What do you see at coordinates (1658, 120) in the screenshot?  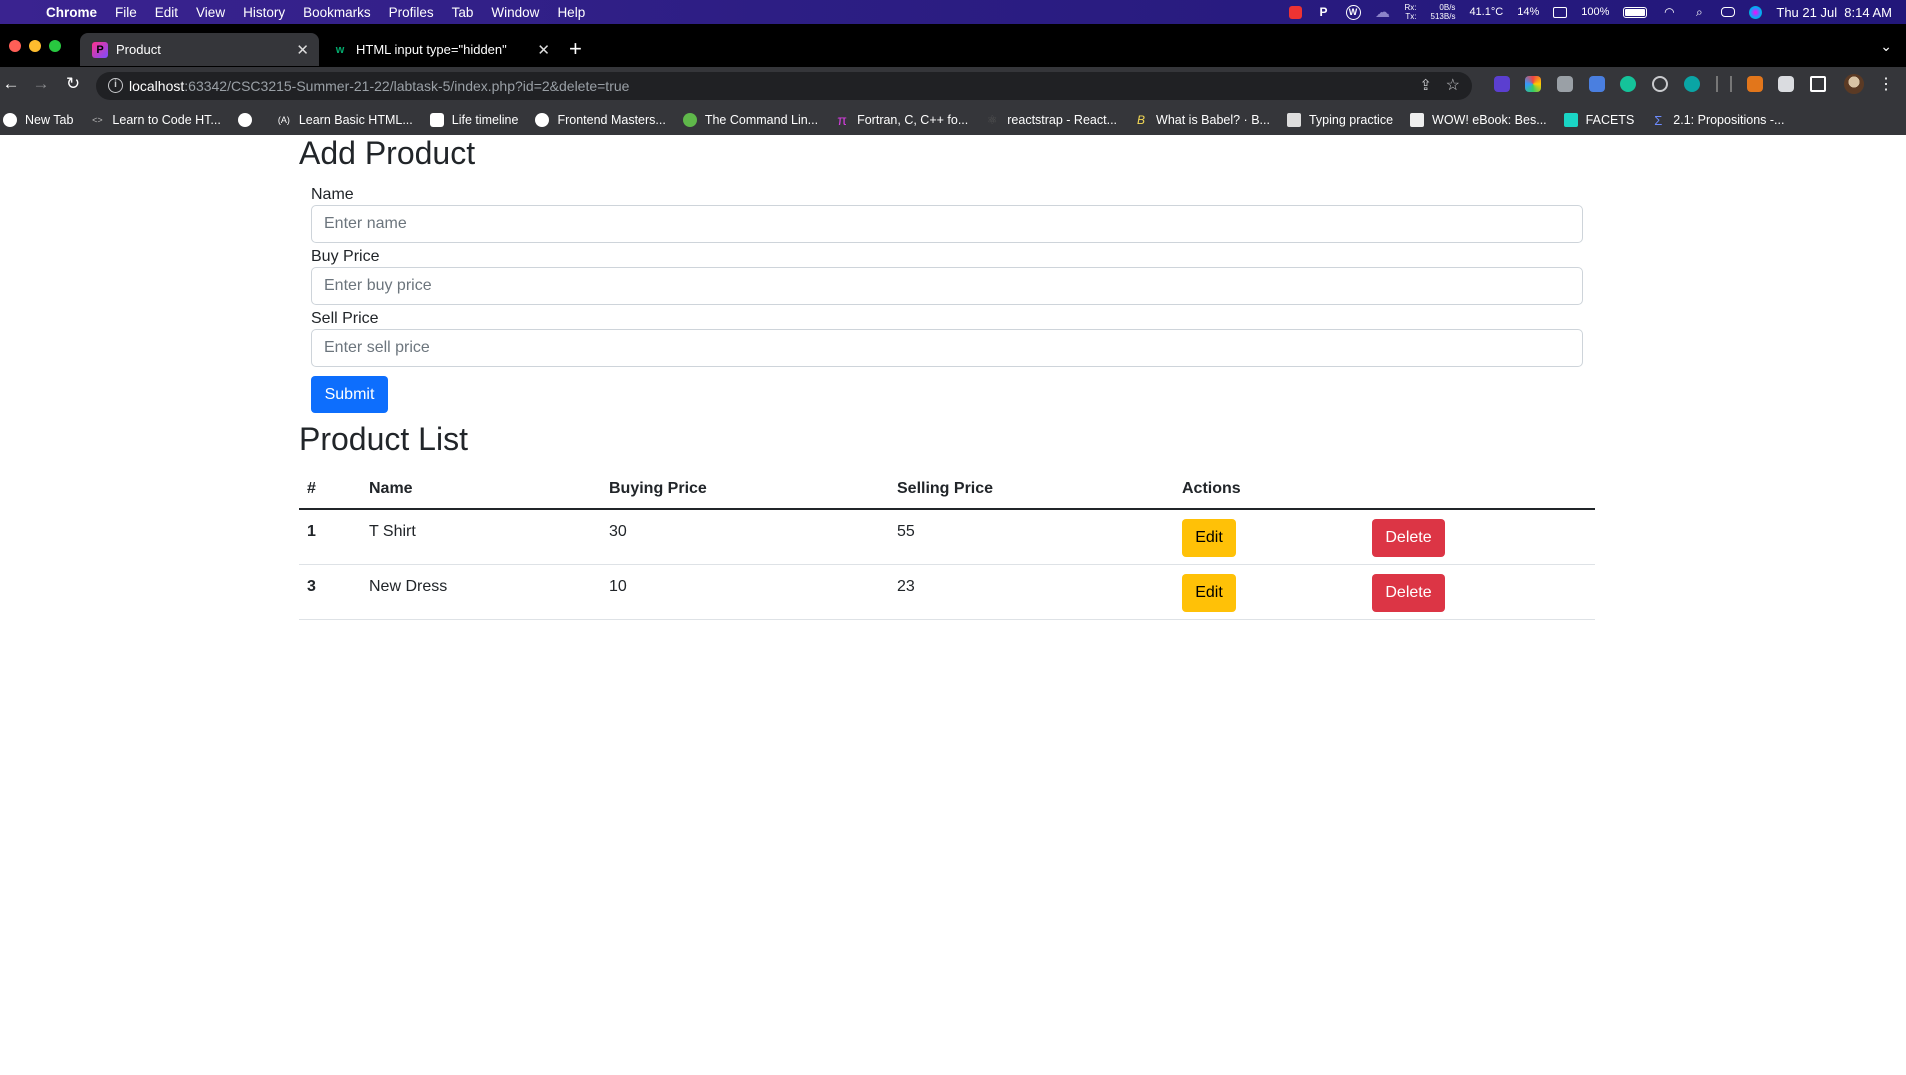 I see `sigma-icon: Σ` at bounding box center [1658, 120].